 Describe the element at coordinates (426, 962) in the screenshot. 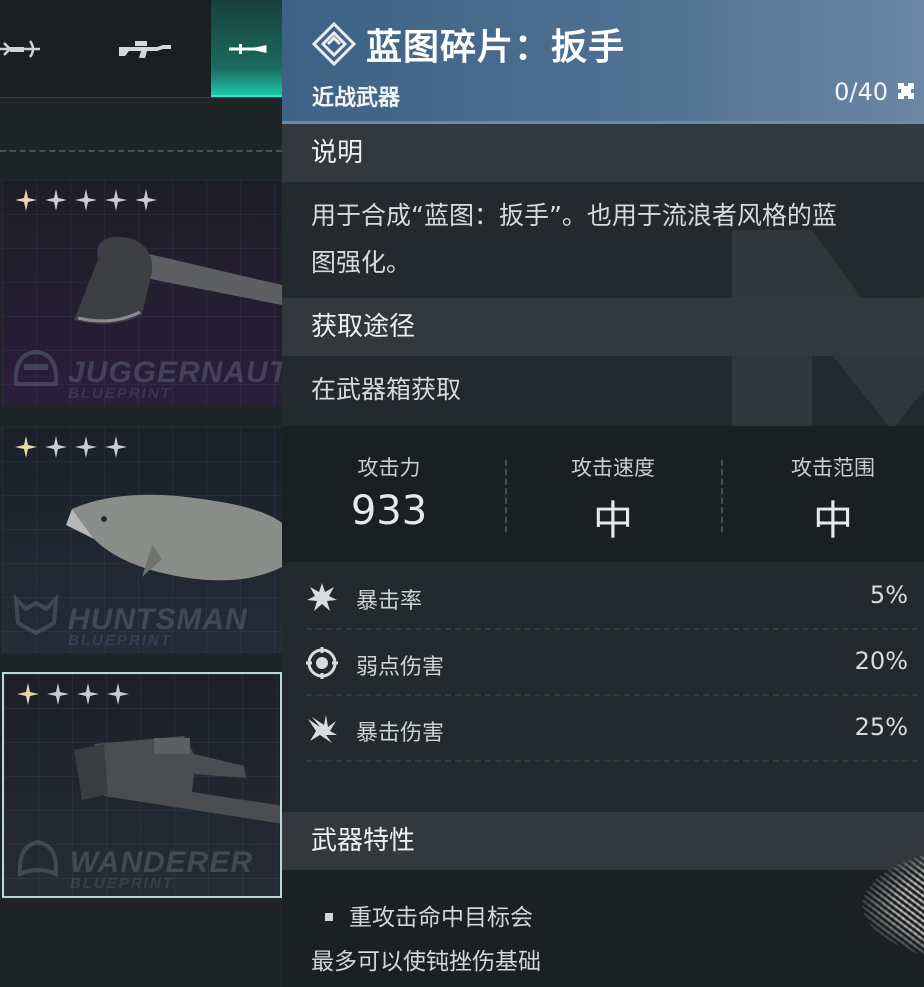

I see `trait-text-2: 最多可以使钝挫伤基础` at that location.